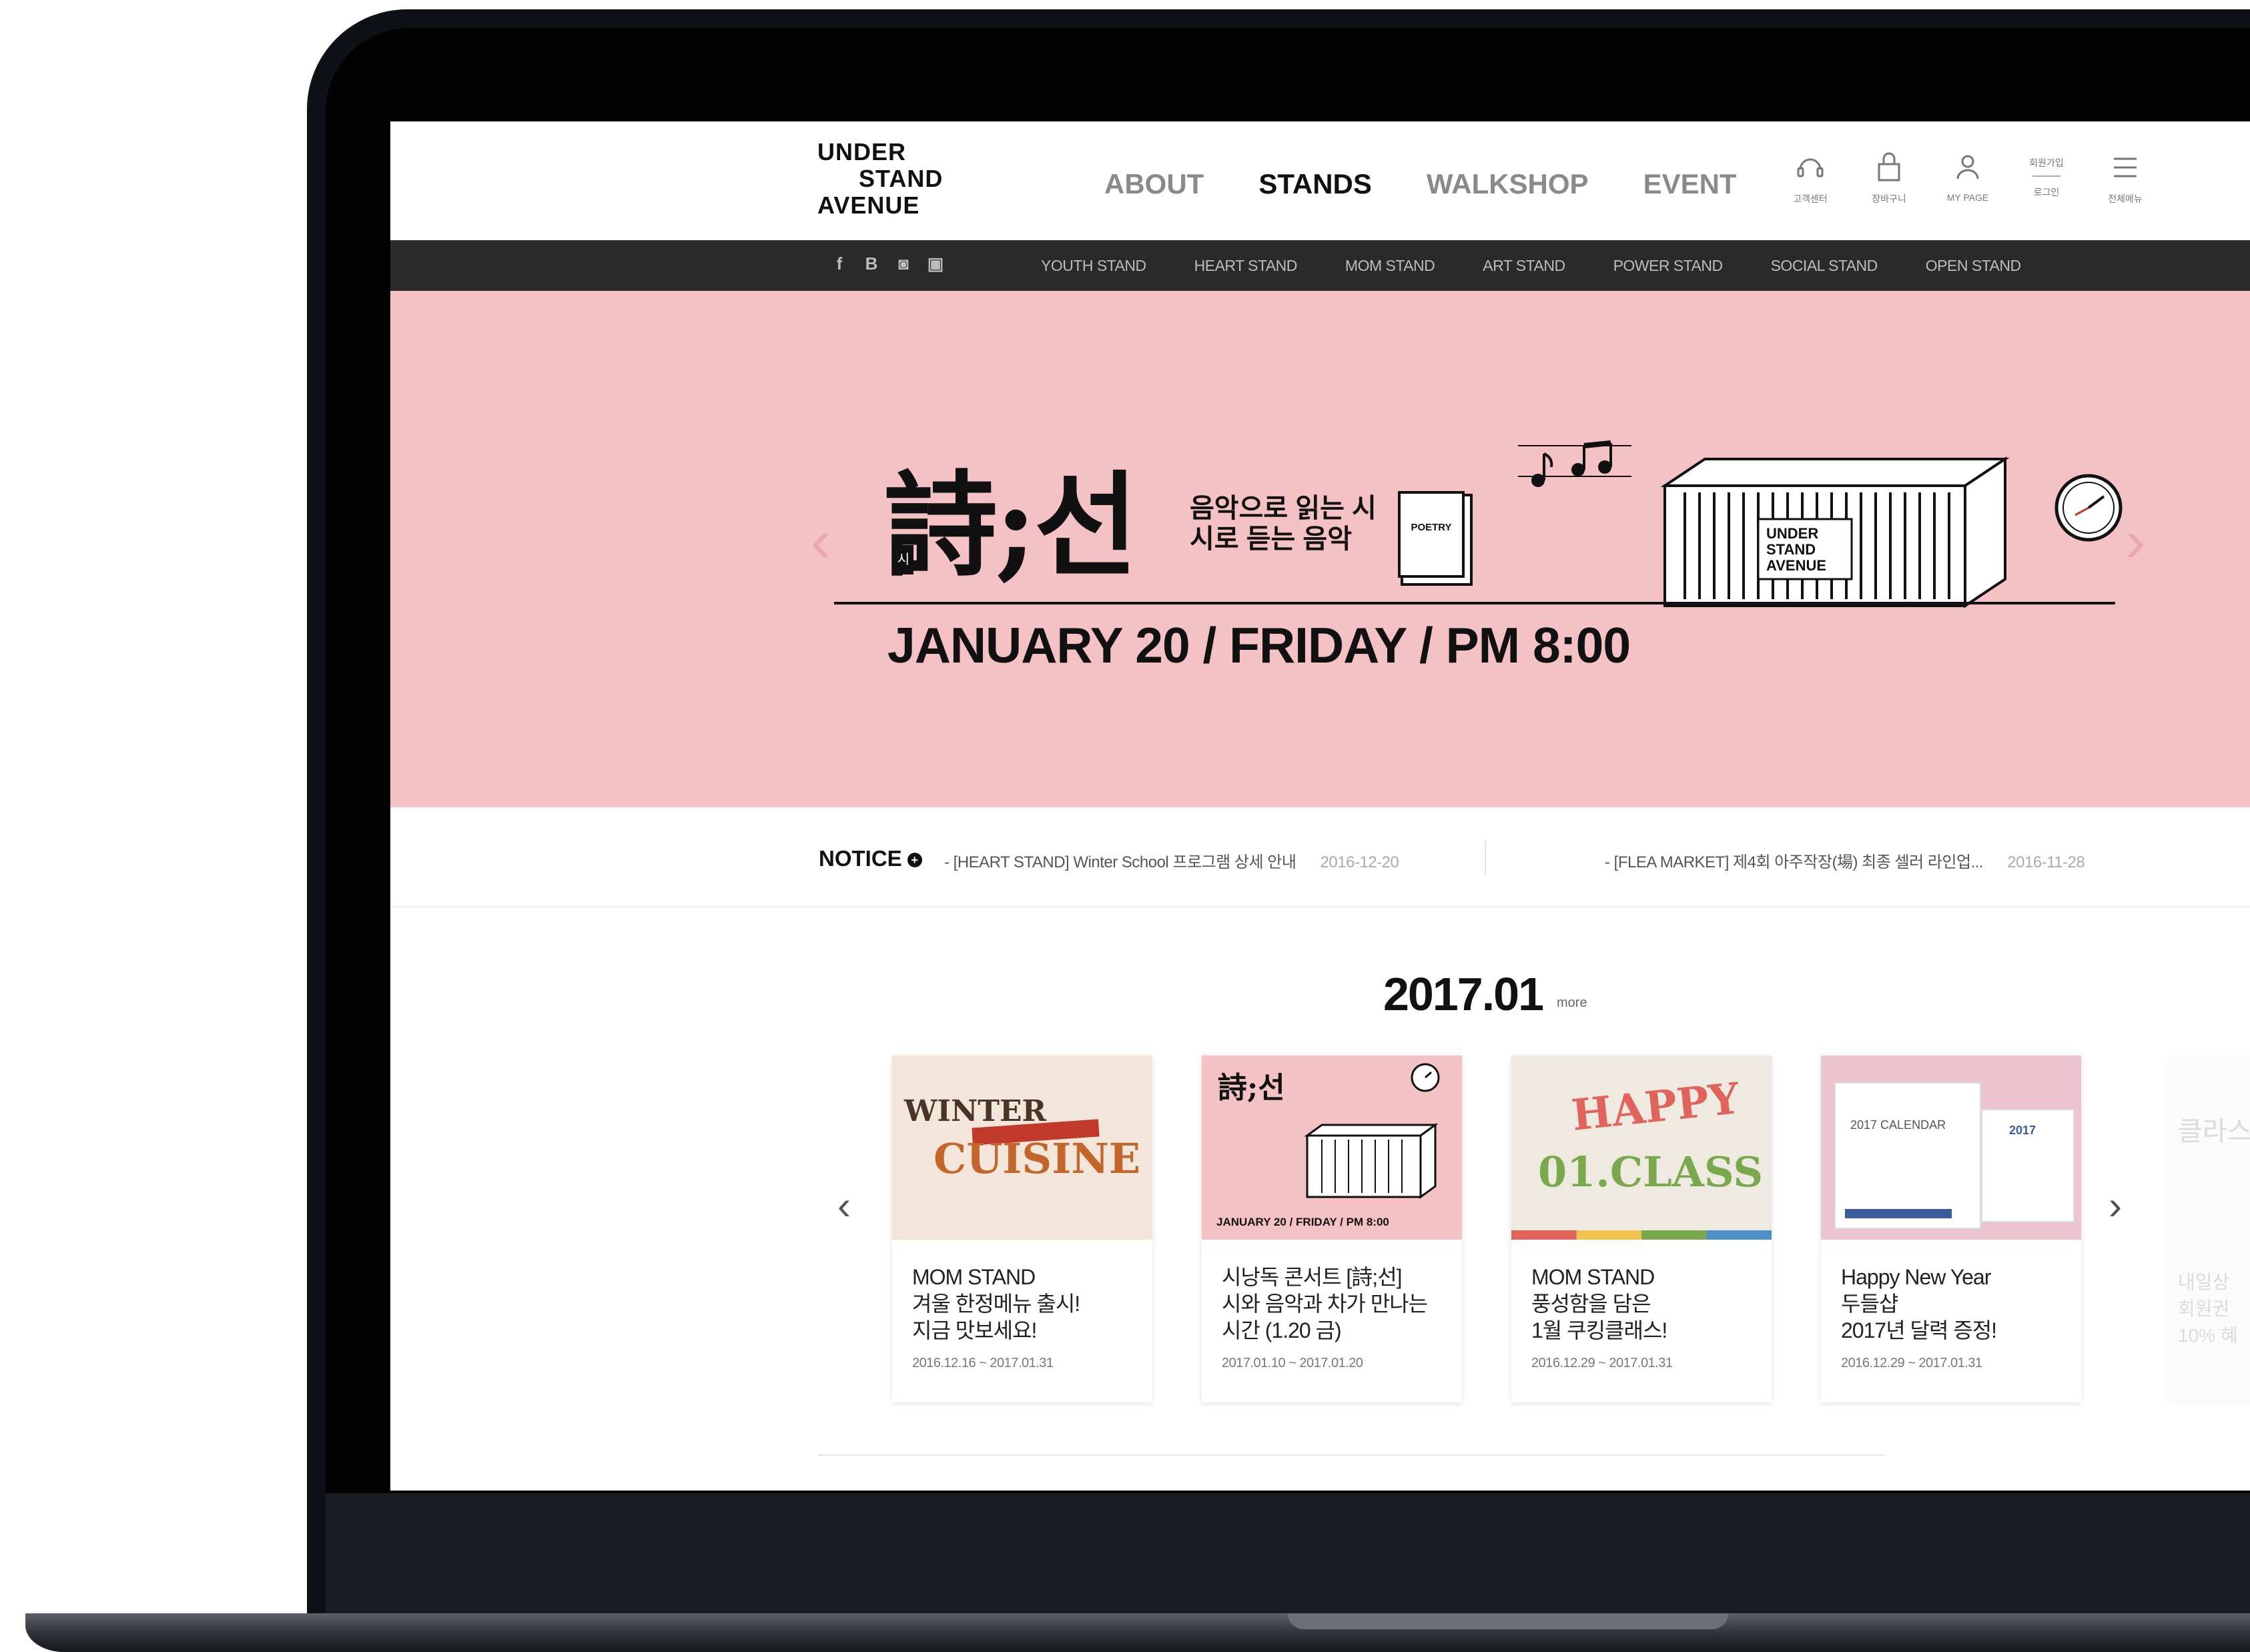 The height and width of the screenshot is (1652, 2250). I want to click on login-icon, so click(2046, 176).